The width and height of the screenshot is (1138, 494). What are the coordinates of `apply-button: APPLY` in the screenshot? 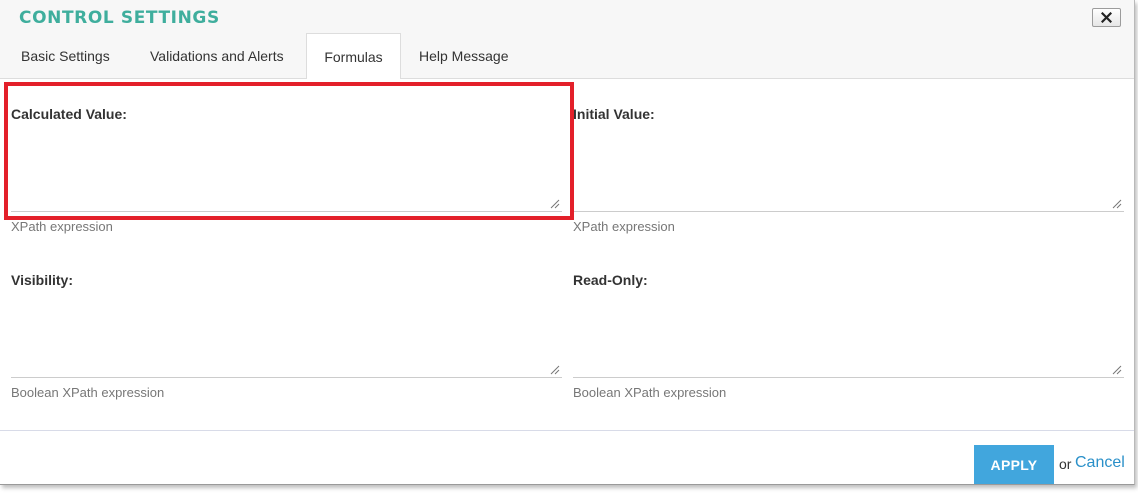 It's located at (1014, 464).